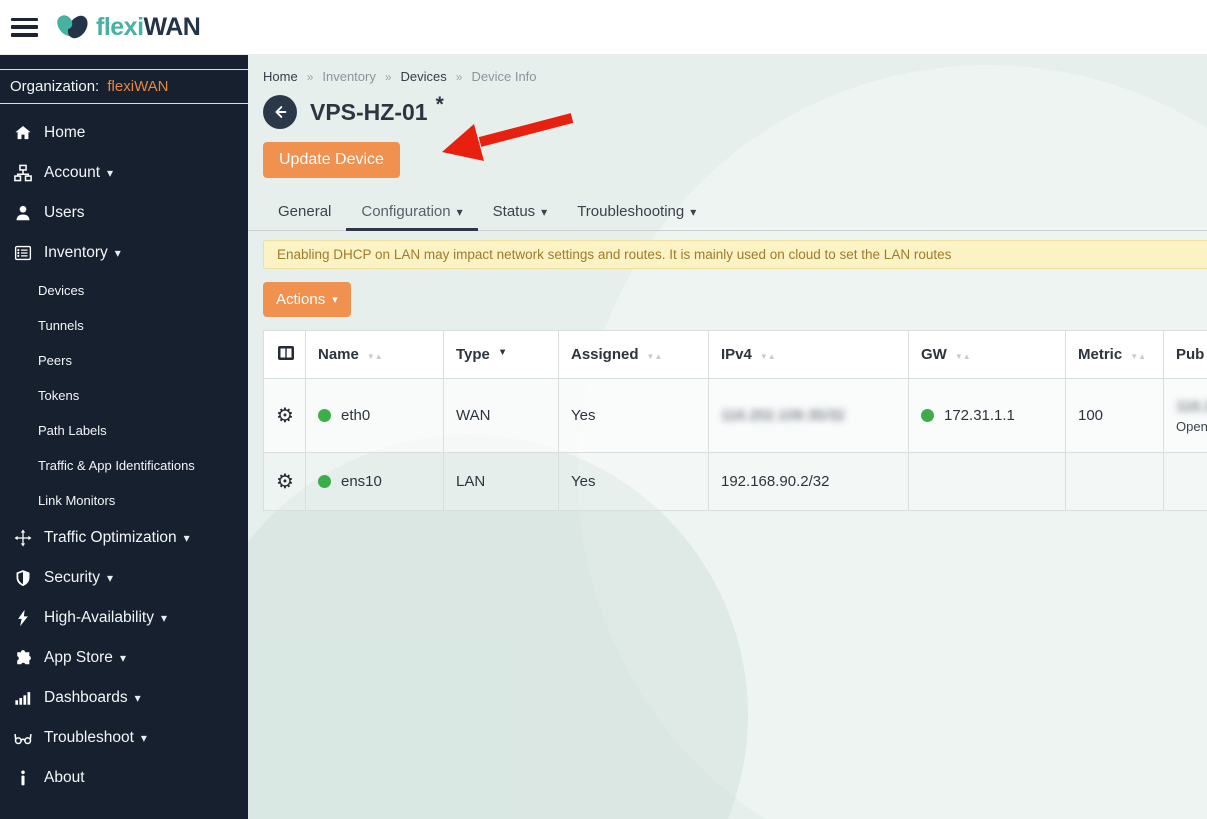 The height and width of the screenshot is (819, 1207). What do you see at coordinates (124, 133) in the screenshot?
I see `sidebar-item-home: Home` at bounding box center [124, 133].